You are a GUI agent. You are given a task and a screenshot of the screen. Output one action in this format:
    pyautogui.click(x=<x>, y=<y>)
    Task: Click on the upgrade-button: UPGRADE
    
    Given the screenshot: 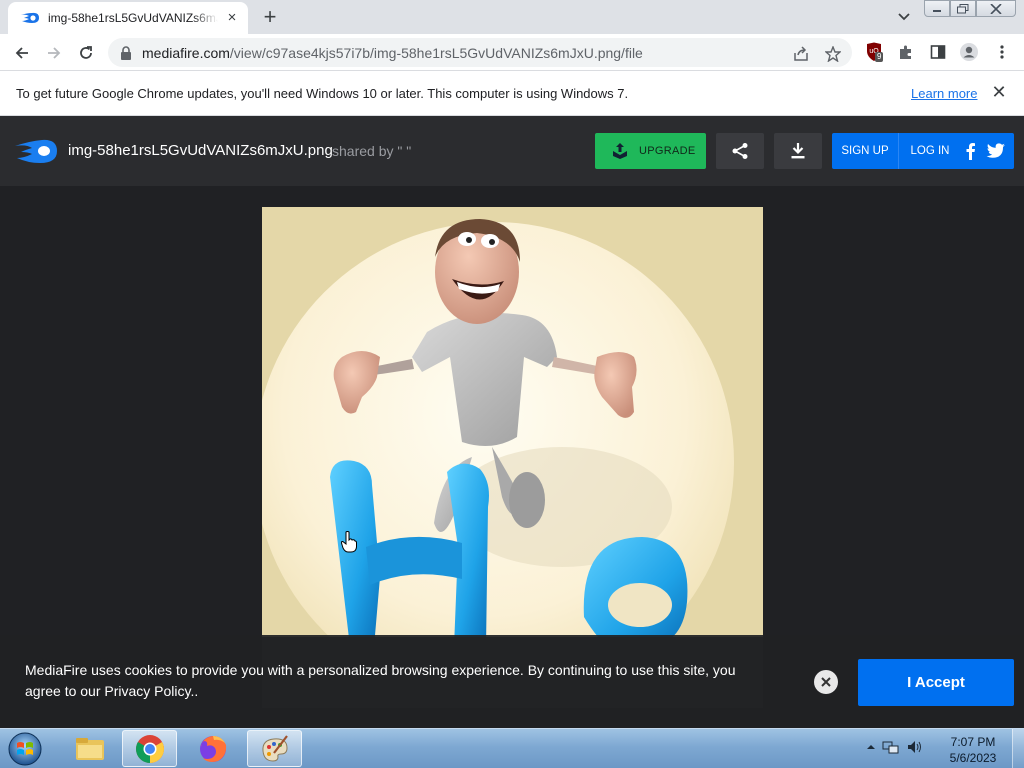 What is the action you would take?
    pyautogui.click(x=650, y=151)
    